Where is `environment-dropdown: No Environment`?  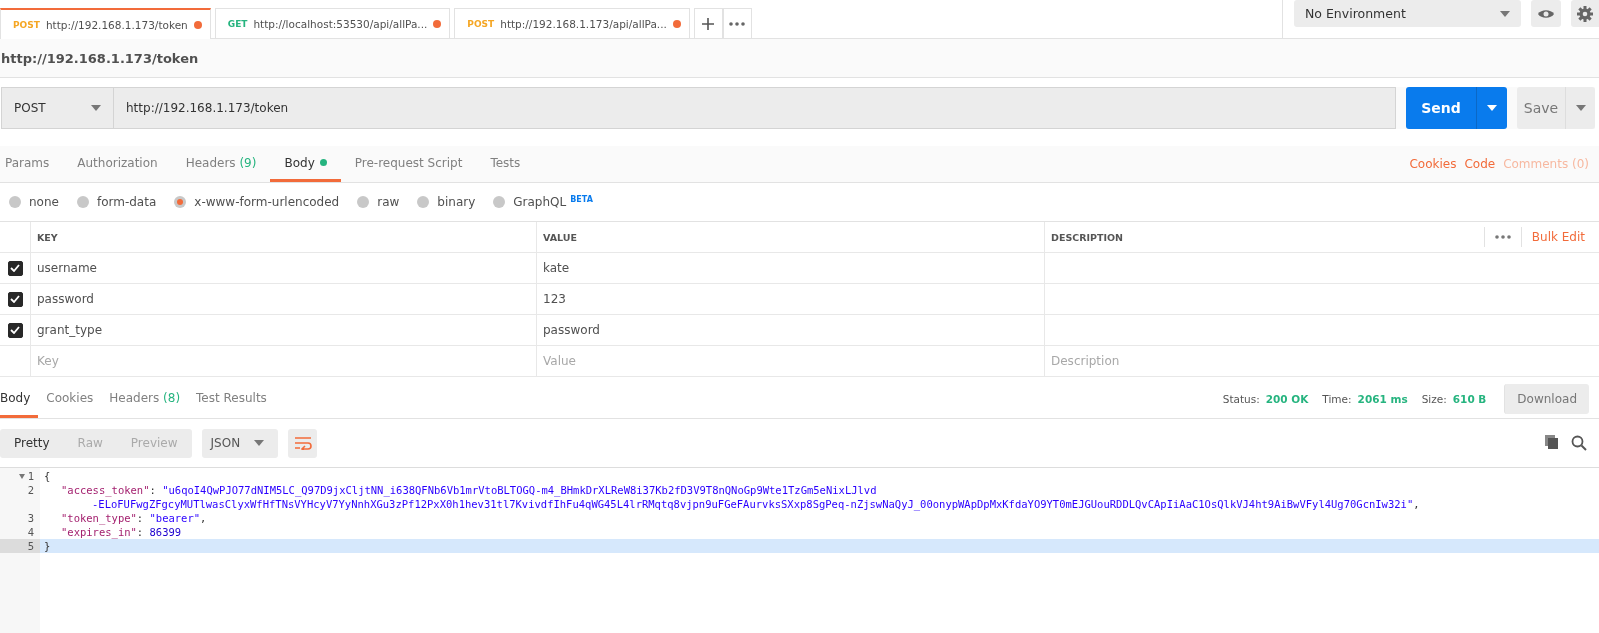
environment-dropdown: No Environment is located at coordinates (1407, 13).